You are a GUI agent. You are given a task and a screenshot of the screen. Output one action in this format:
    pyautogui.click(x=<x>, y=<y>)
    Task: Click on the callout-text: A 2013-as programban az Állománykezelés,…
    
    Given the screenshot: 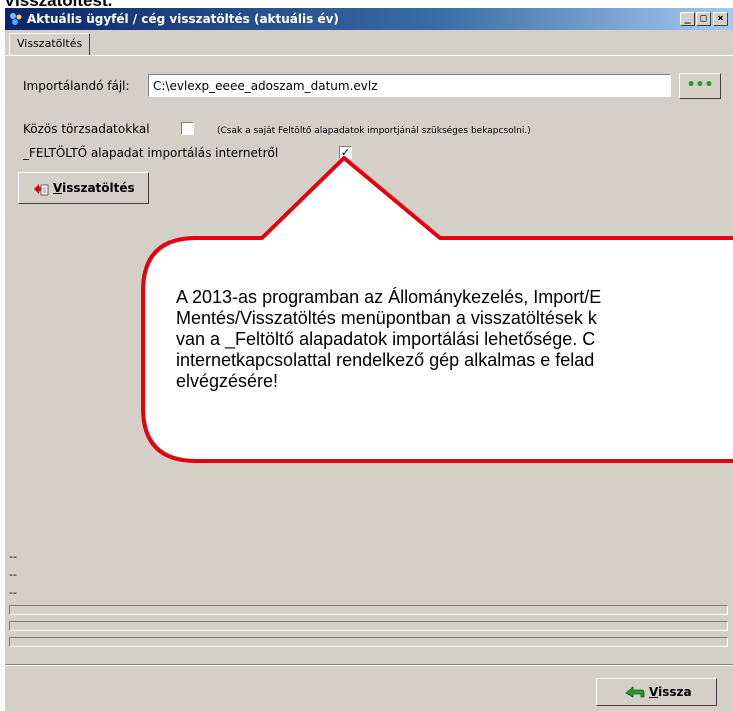 What is the action you would take?
    pyautogui.click(x=389, y=339)
    